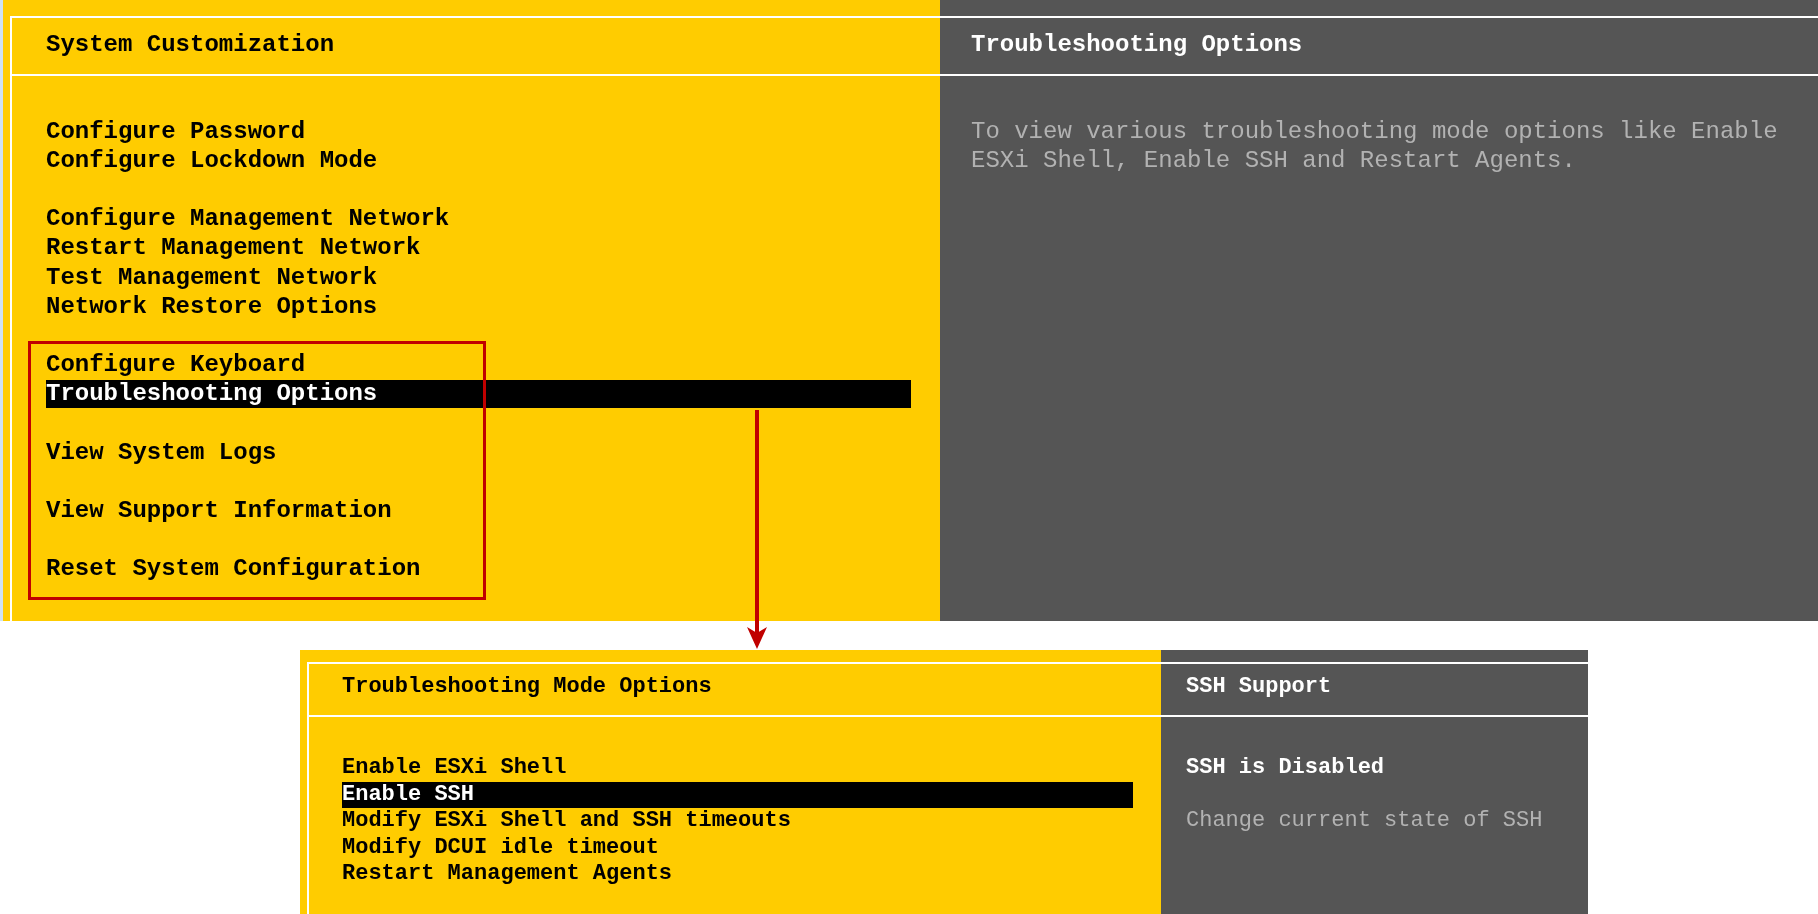 This screenshot has width=1818, height=914. I want to click on menu-item: Restart Management Agents, so click(737, 874).